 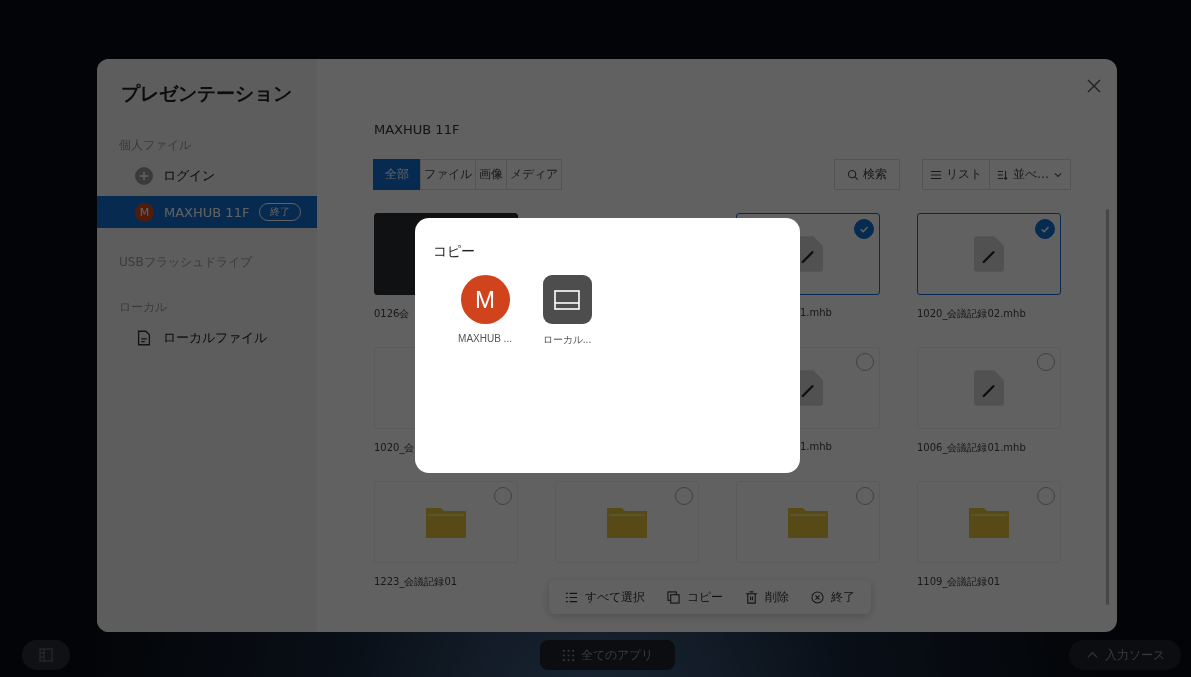 I want to click on checklist-icon, so click(x=571, y=597).